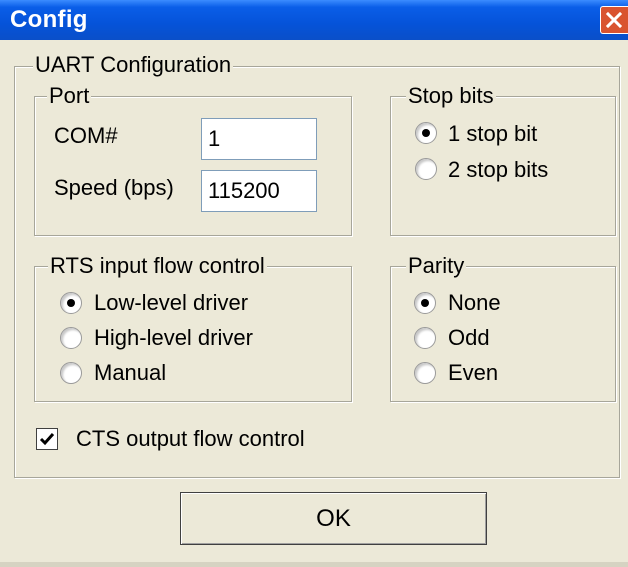 Image resolution: width=628 pixels, height=567 pixels. What do you see at coordinates (173, 338) in the screenshot?
I see `rts-high-level-label: High-level driver` at bounding box center [173, 338].